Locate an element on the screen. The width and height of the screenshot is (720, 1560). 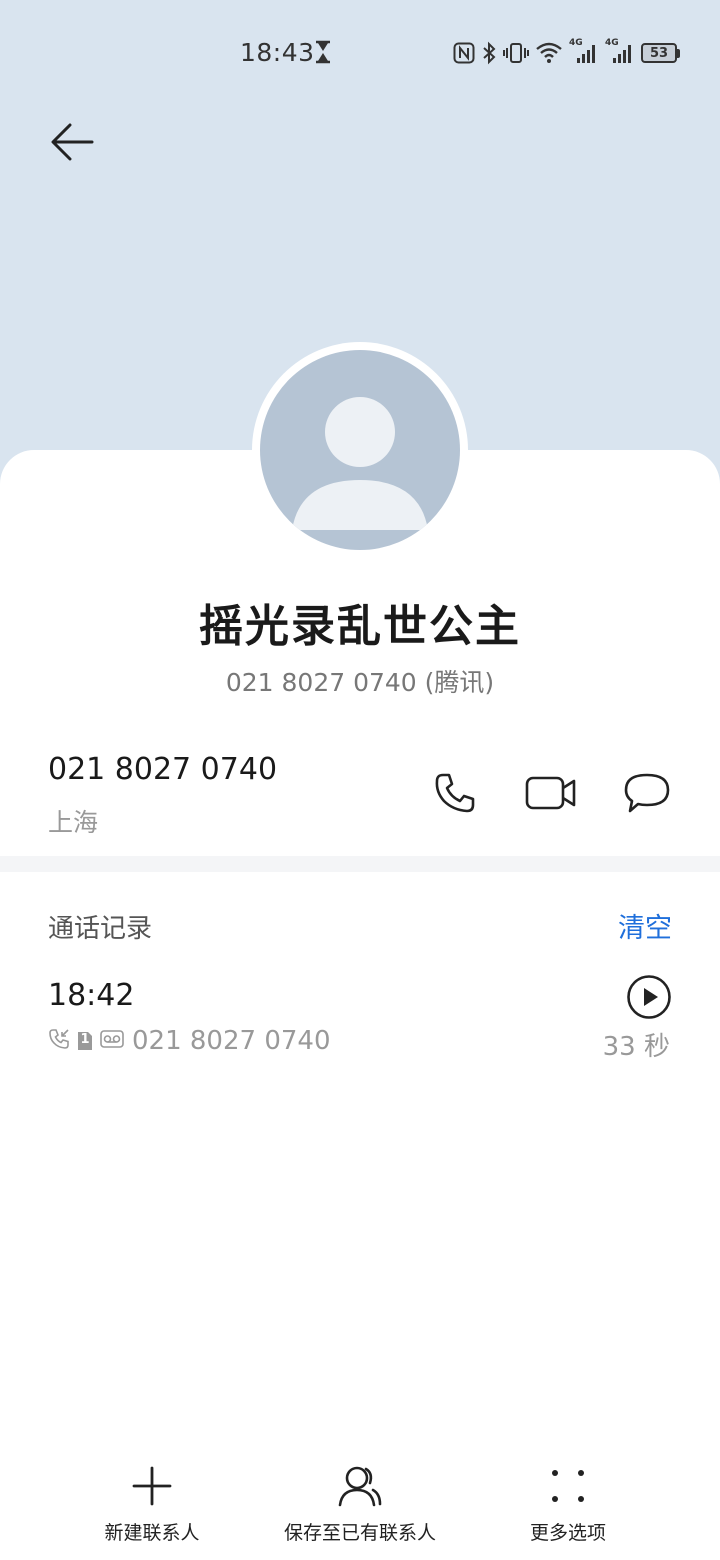
call-log-time: 18:42 is located at coordinates (91, 995).